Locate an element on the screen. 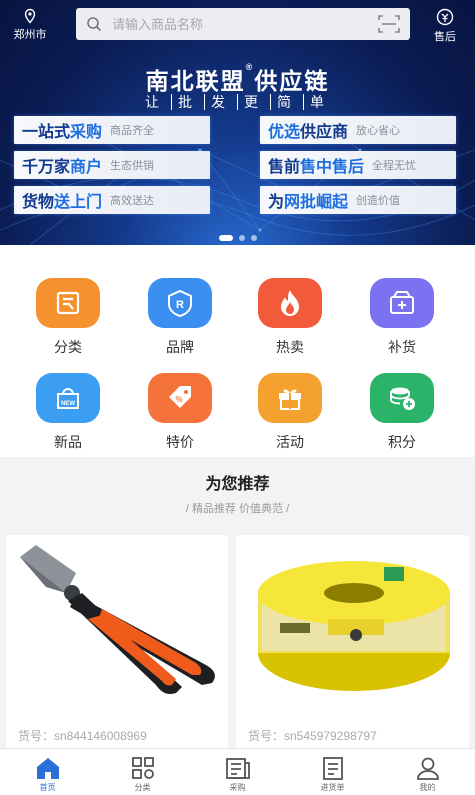 This screenshot has height=795, width=475. banner-feature-list-right: 优选供应商 放心省心 售前售中售后 全程无忧 为网批崛起 创造价值 is located at coordinates (358, 168).